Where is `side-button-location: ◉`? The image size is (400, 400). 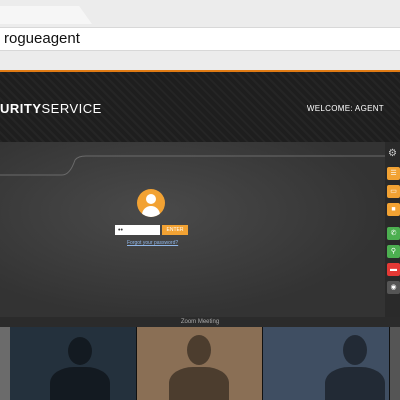 side-button-location: ◉ is located at coordinates (393, 287).